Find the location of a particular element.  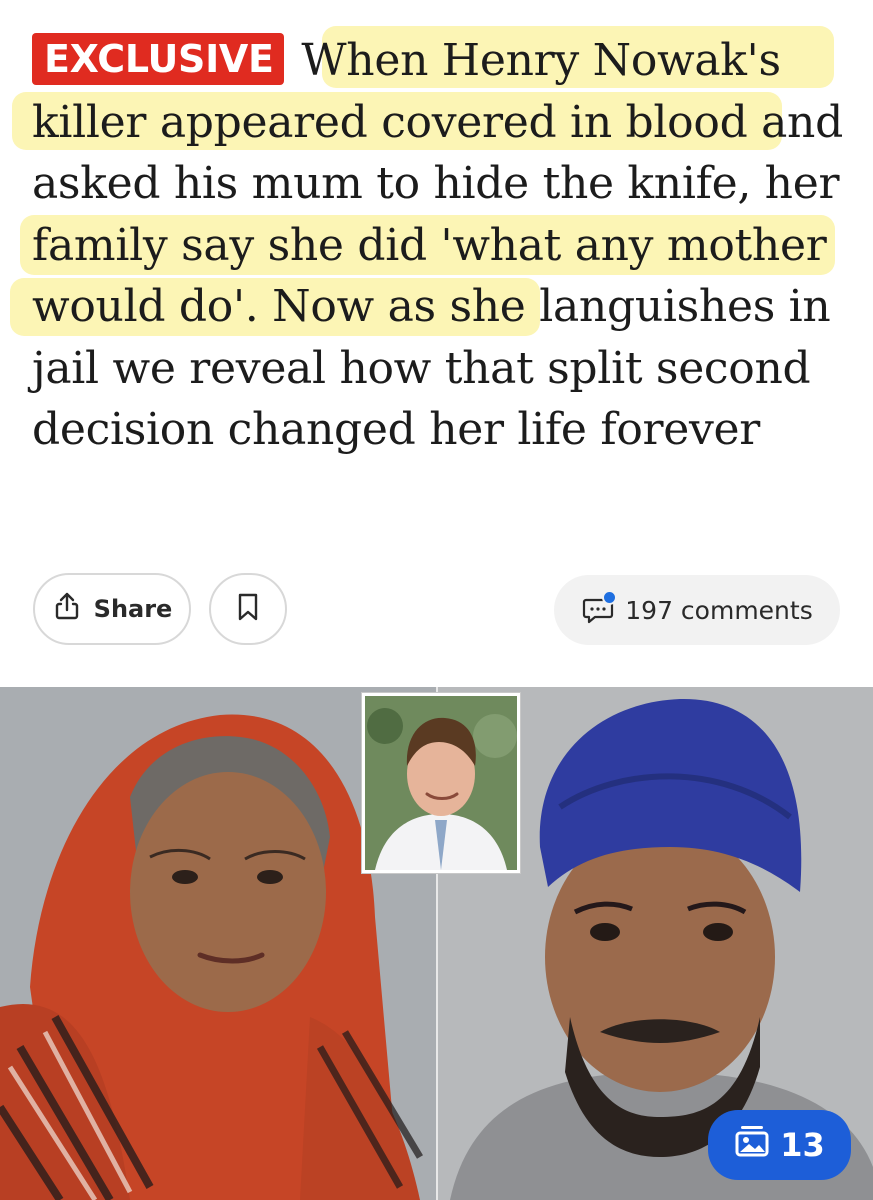

share-label: Share is located at coordinates (133, 609).